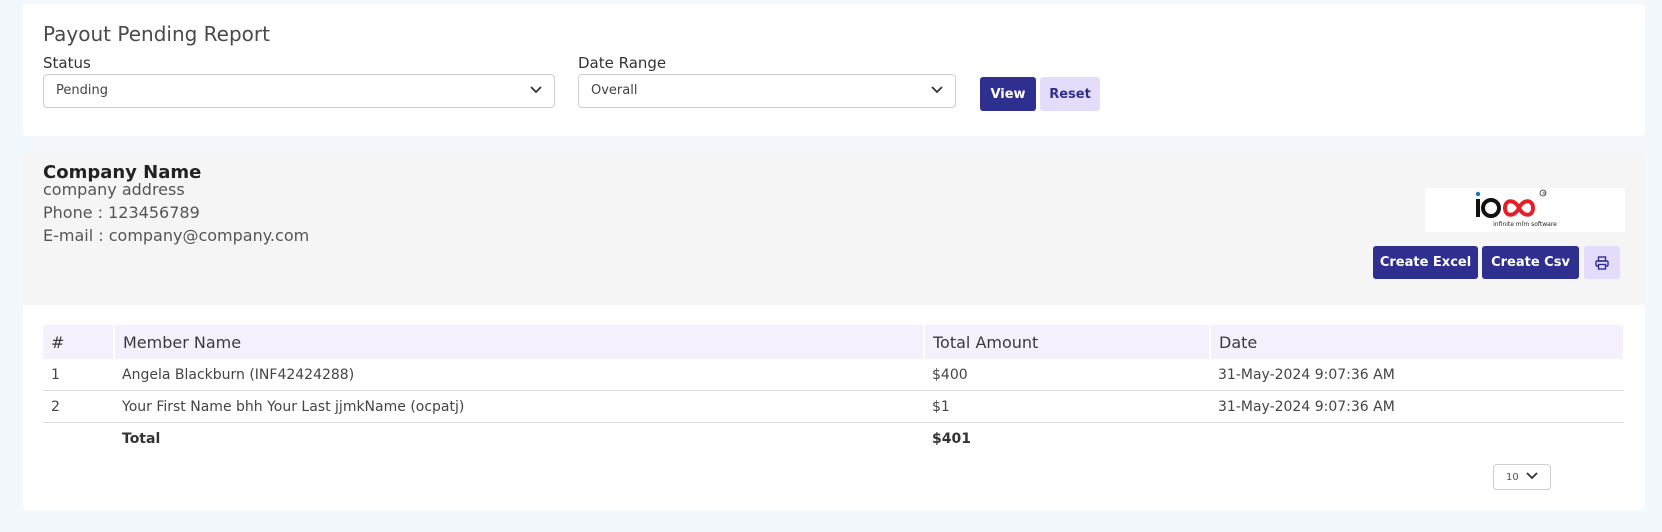  I want to click on column-header-member-name: Member Name, so click(519, 342).